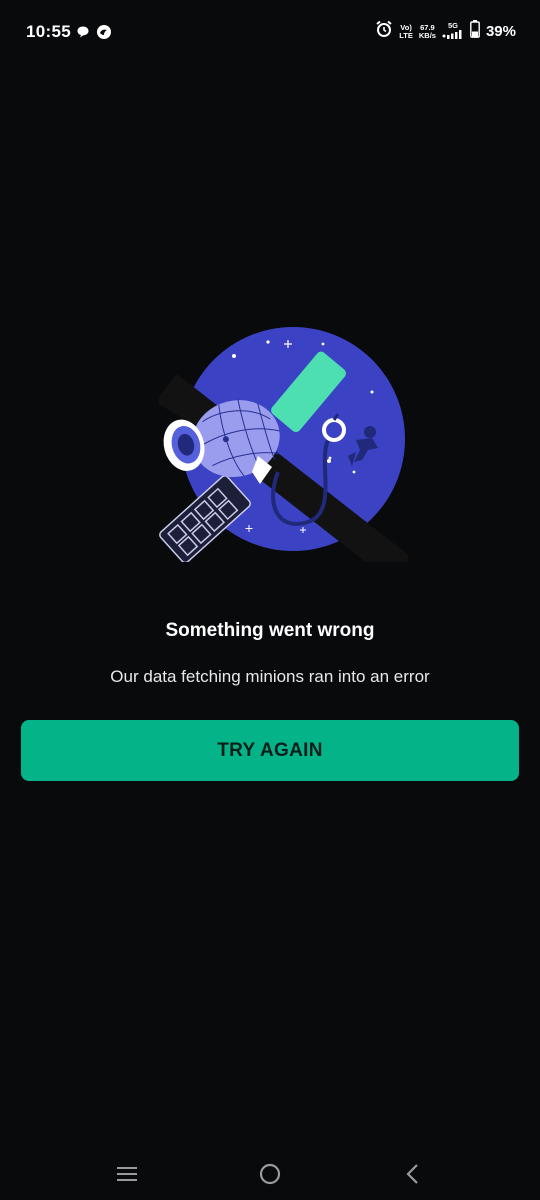  I want to click on battery-percent: 39%, so click(500, 31).